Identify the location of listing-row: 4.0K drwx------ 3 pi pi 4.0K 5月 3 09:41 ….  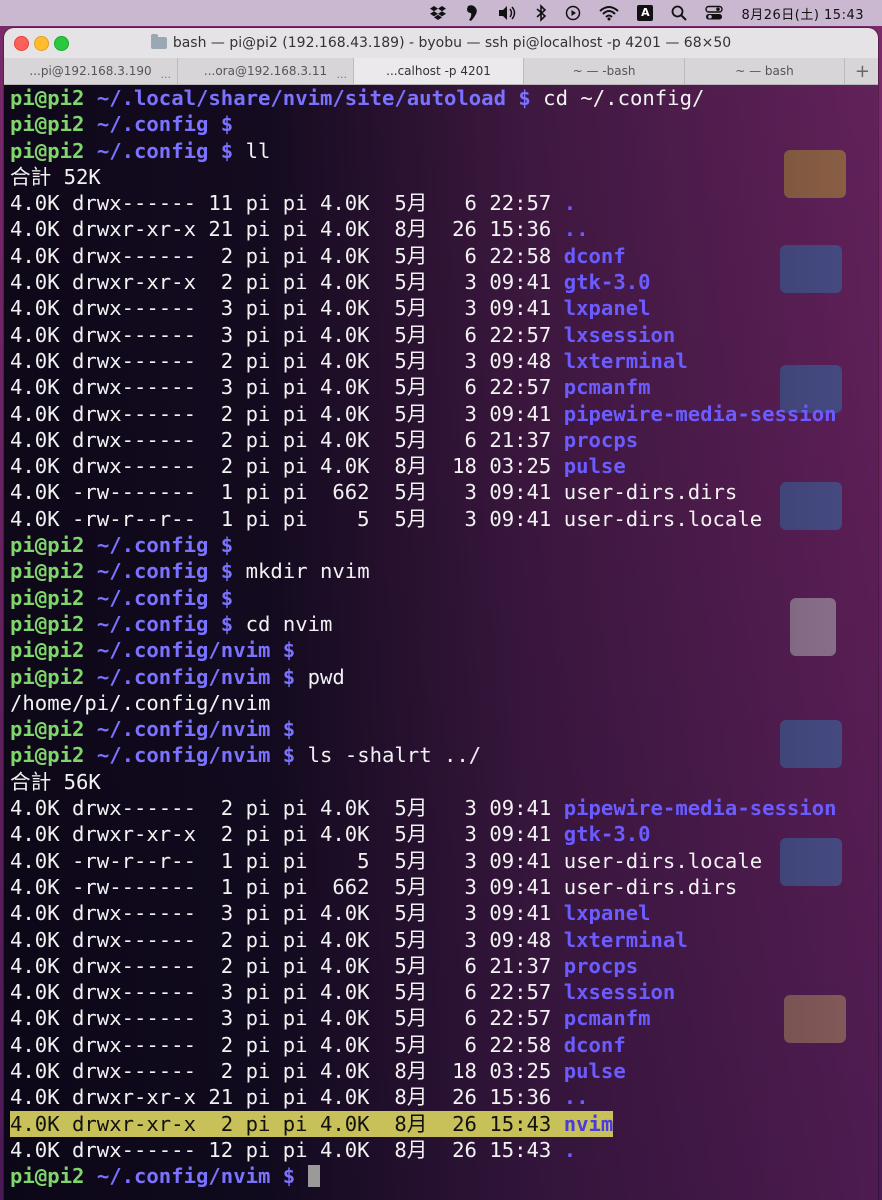
(444, 913).